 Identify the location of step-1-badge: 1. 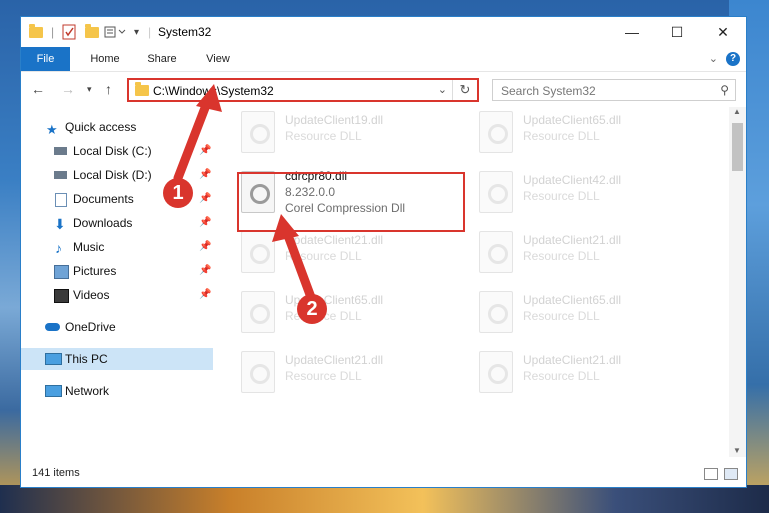
(178, 193).